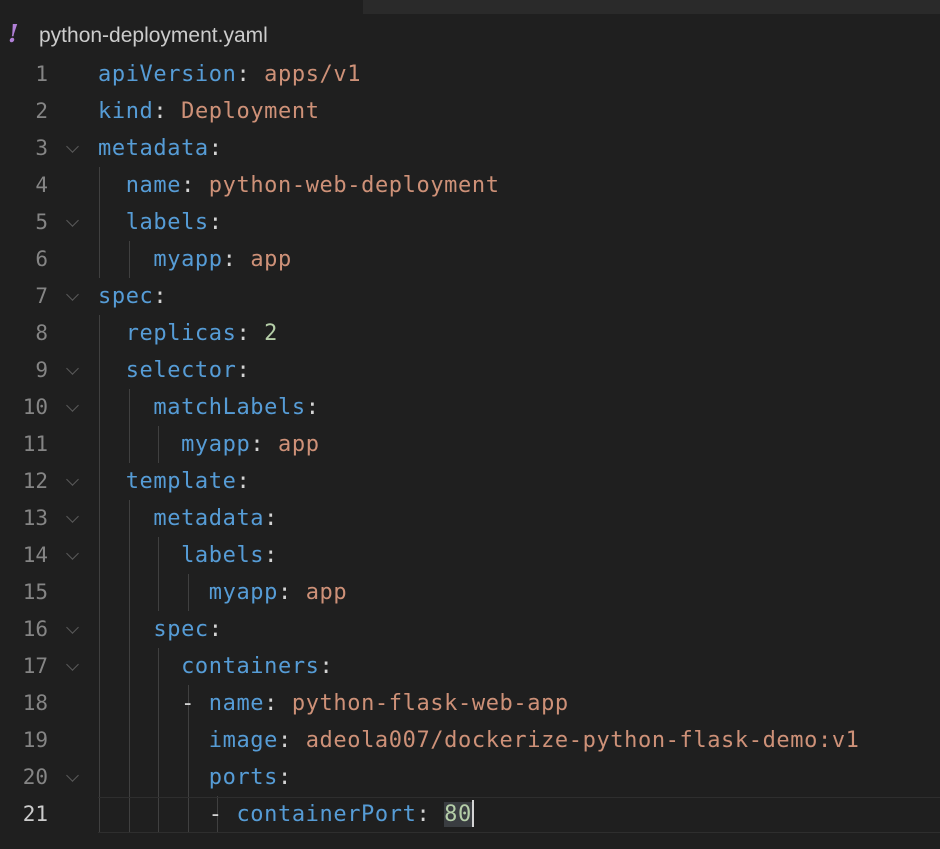  Describe the element at coordinates (326, 814) in the screenshot. I see `yaml-key: containerPort` at that location.